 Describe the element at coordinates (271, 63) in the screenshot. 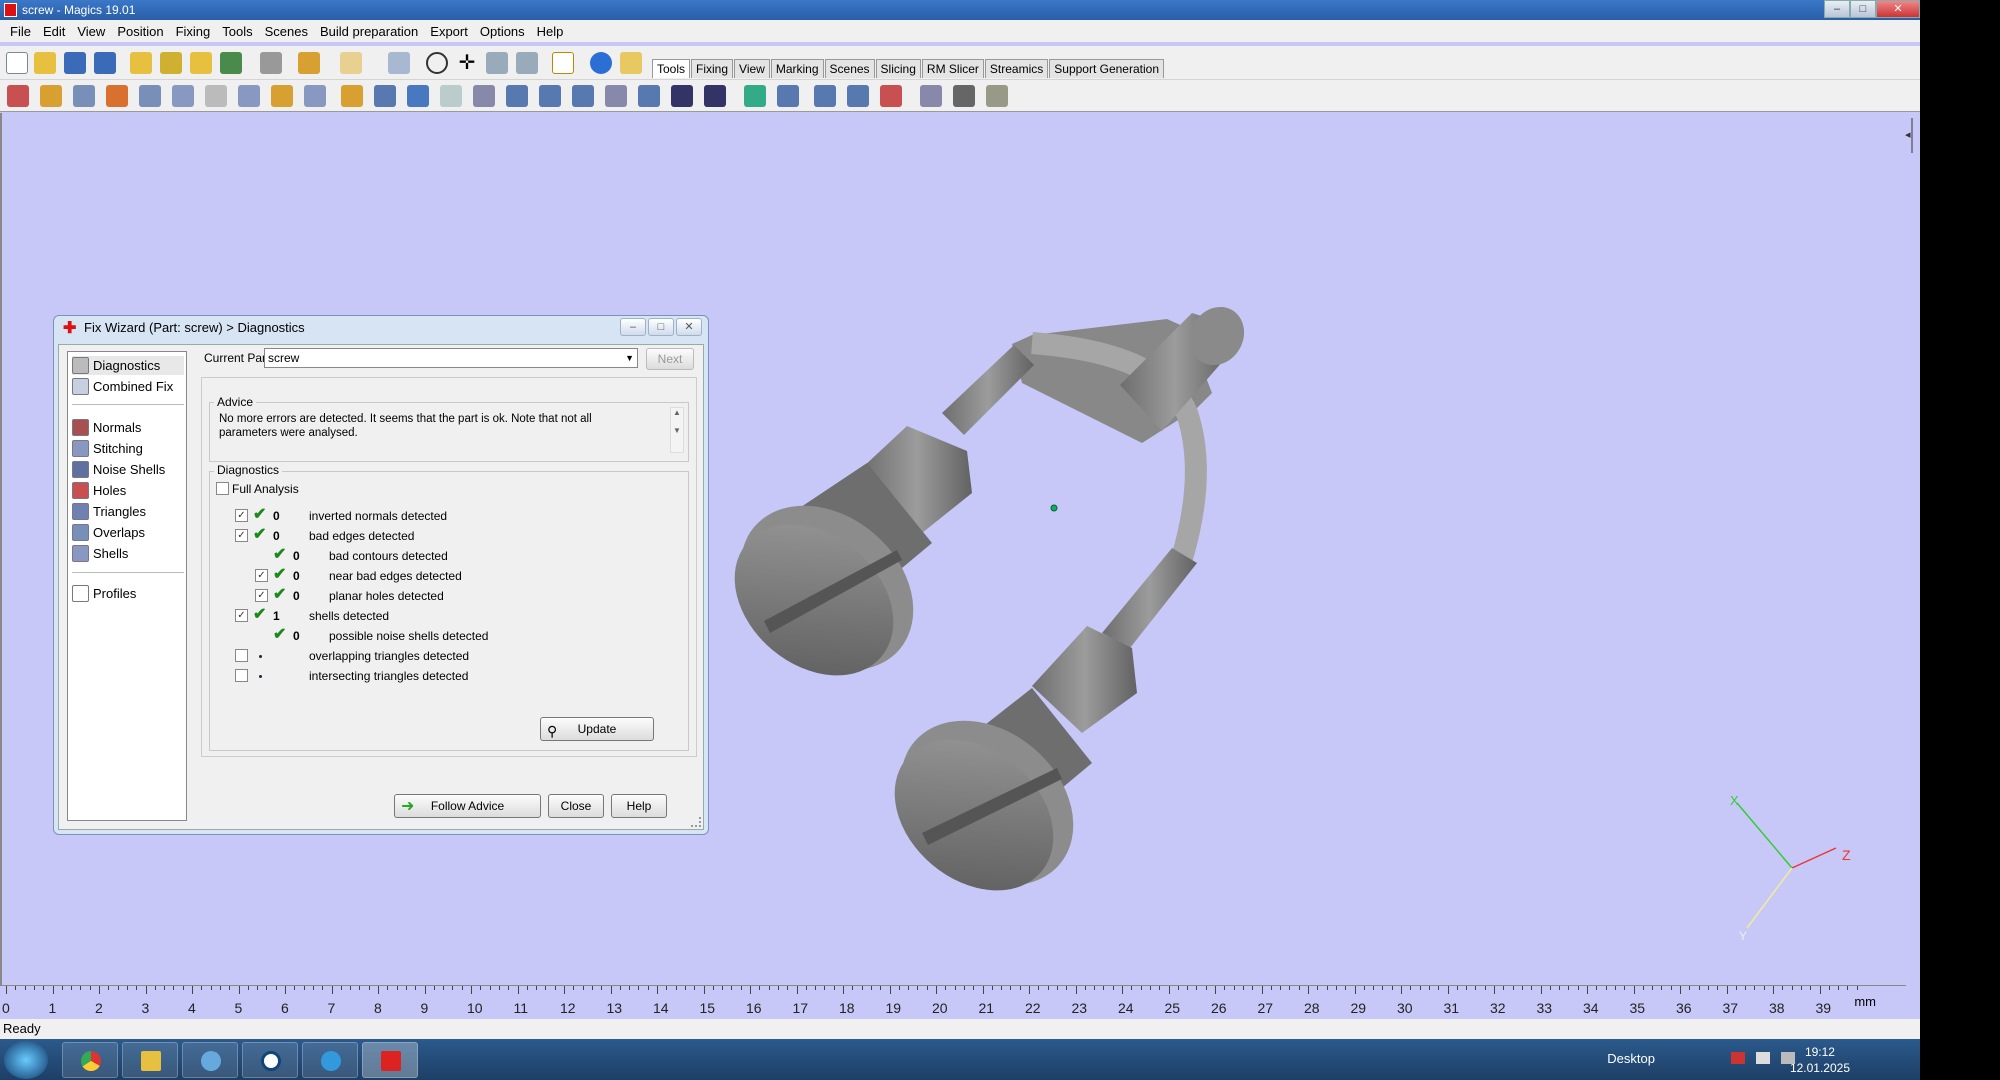

I see `print-icon` at that location.